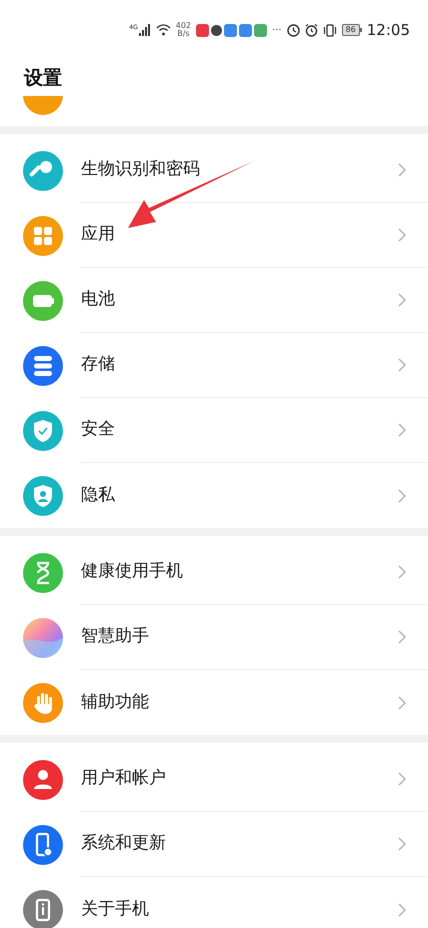  What do you see at coordinates (98, 364) in the screenshot?
I see `item-label: 存储` at bounding box center [98, 364].